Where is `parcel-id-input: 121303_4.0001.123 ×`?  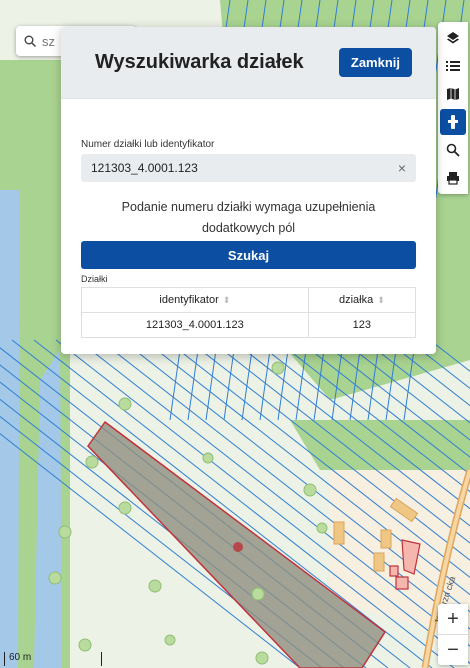 parcel-id-input: 121303_4.0001.123 × is located at coordinates (248, 168).